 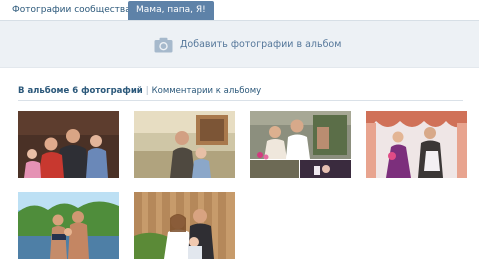 I want to click on tab-bar: Фотографии сообщества Мама, папа, Я!, so click(x=239, y=10).